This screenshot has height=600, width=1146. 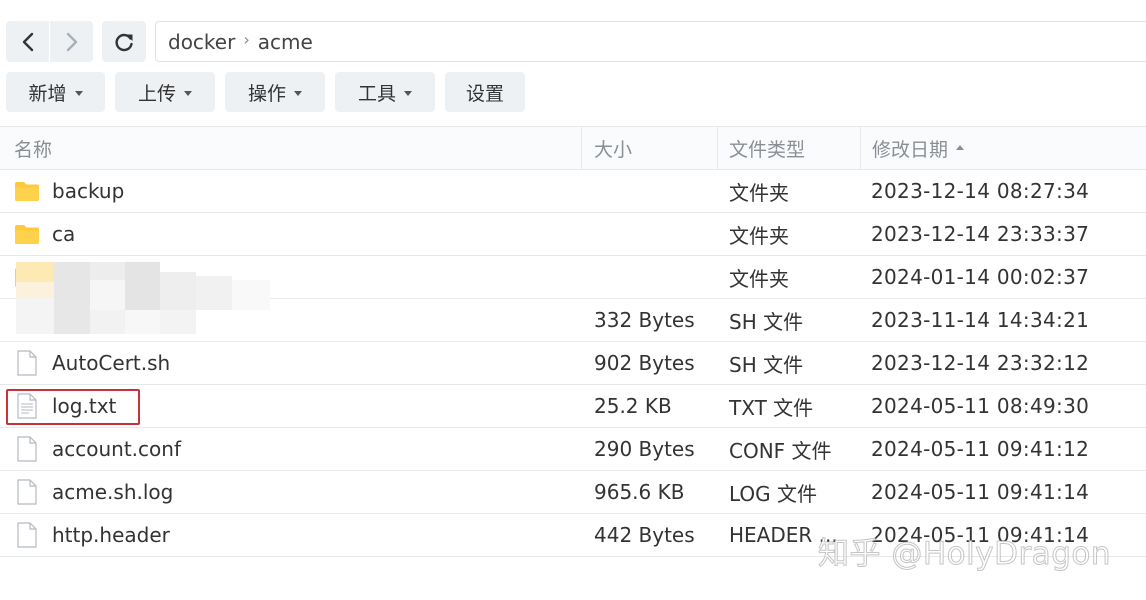 What do you see at coordinates (980, 191) in the screenshot?
I see `file-modified: 2023-12-14 08:27:34` at bounding box center [980, 191].